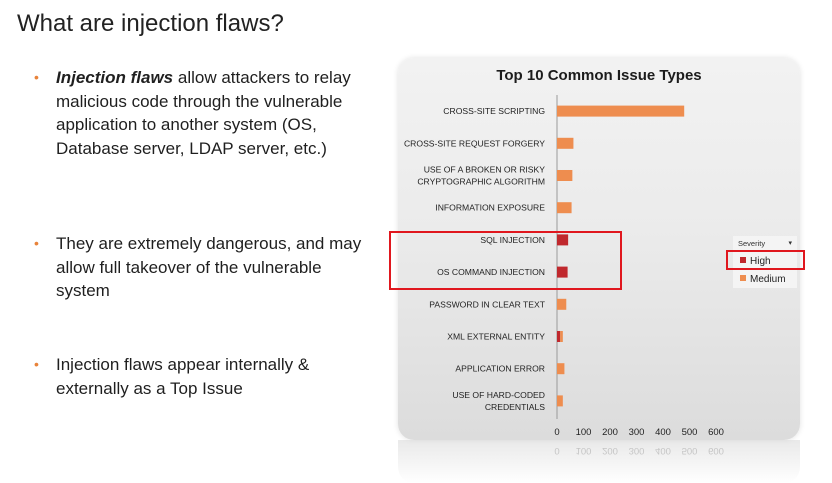 The width and height of the screenshot is (832, 483). Describe the element at coordinates (610, 450) in the screenshot. I see `reflection-tick: 200` at that location.